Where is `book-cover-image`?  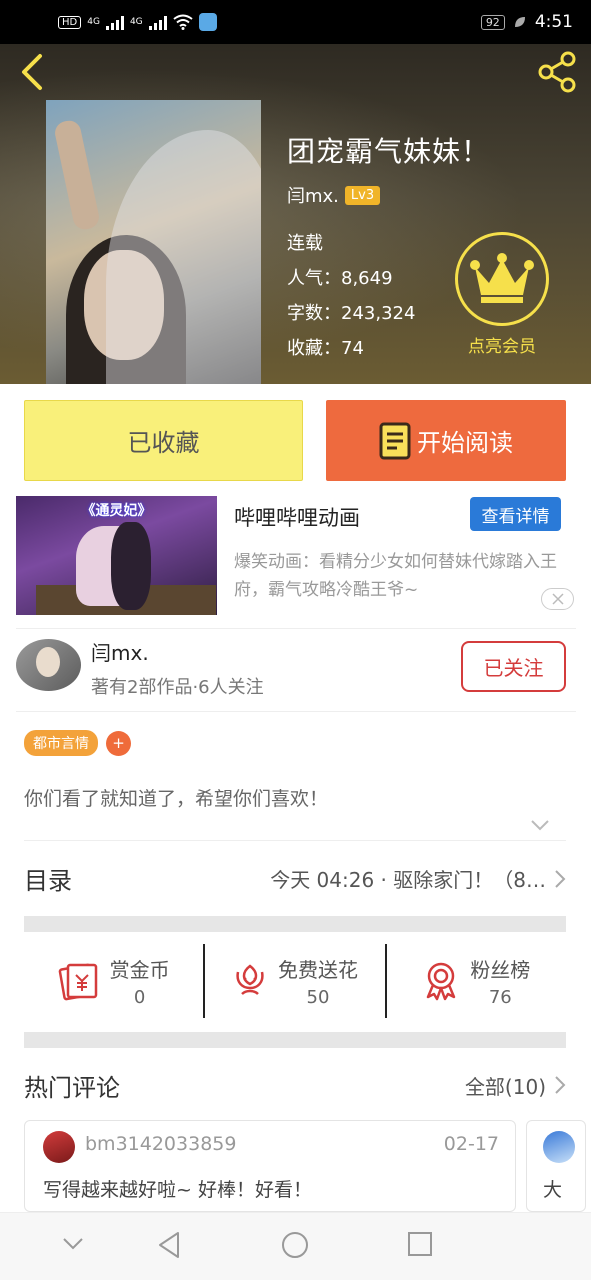 book-cover-image is located at coordinates (153, 242).